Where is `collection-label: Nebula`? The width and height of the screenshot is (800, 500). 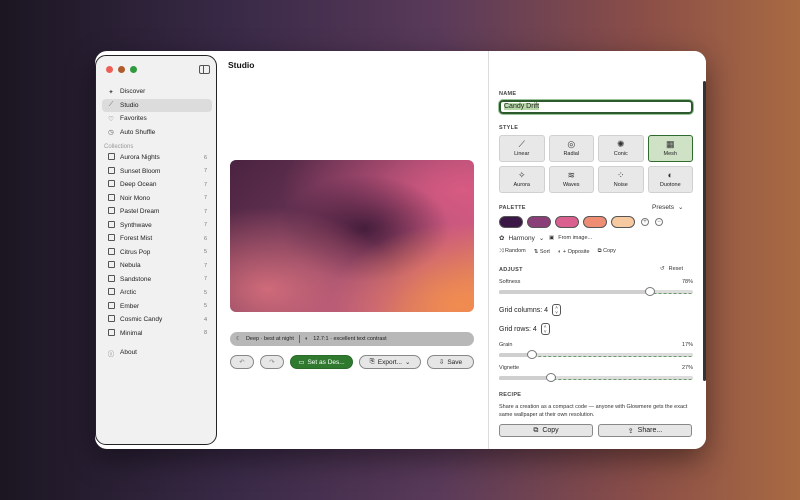 collection-label: Nebula is located at coordinates (130, 266).